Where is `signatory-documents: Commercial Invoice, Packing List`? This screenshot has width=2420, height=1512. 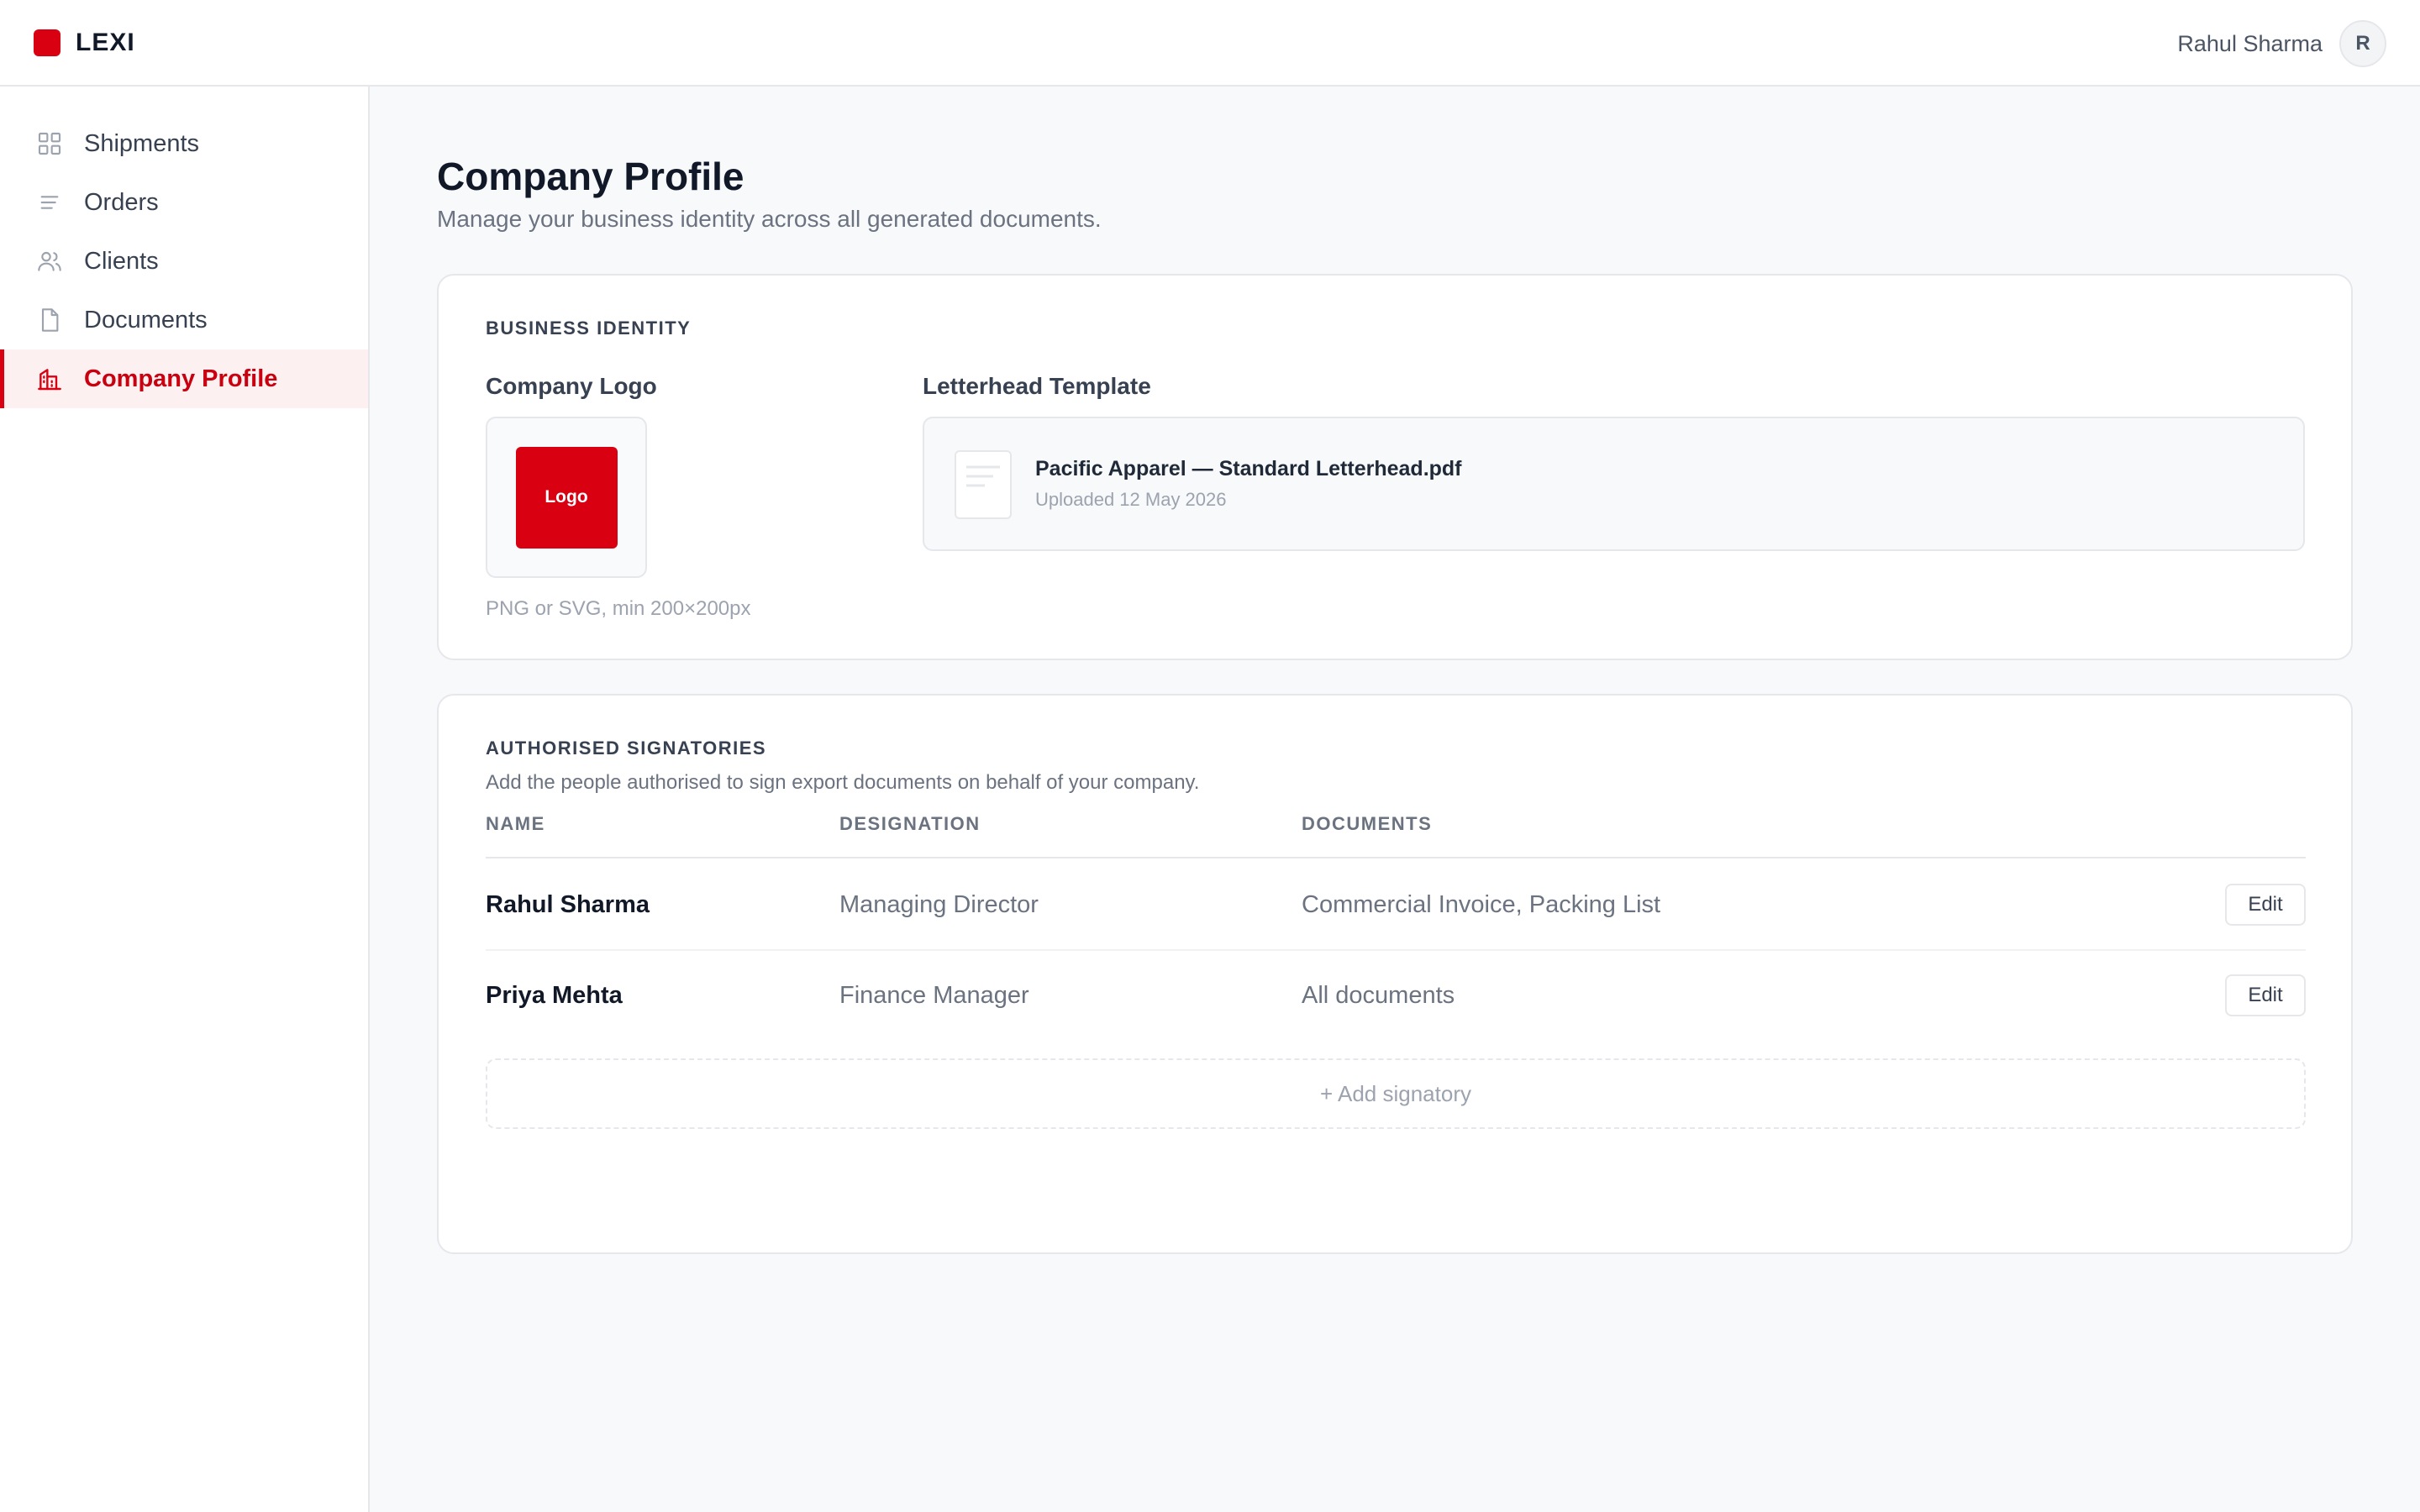
signatory-documents: Commercial Invoice, Packing List is located at coordinates (1481, 904).